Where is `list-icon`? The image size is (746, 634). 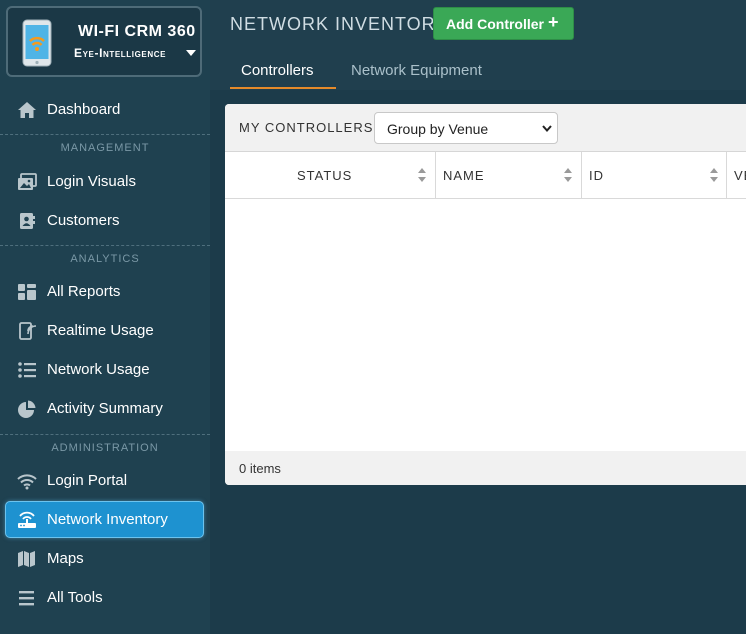
list-icon is located at coordinates (27, 370).